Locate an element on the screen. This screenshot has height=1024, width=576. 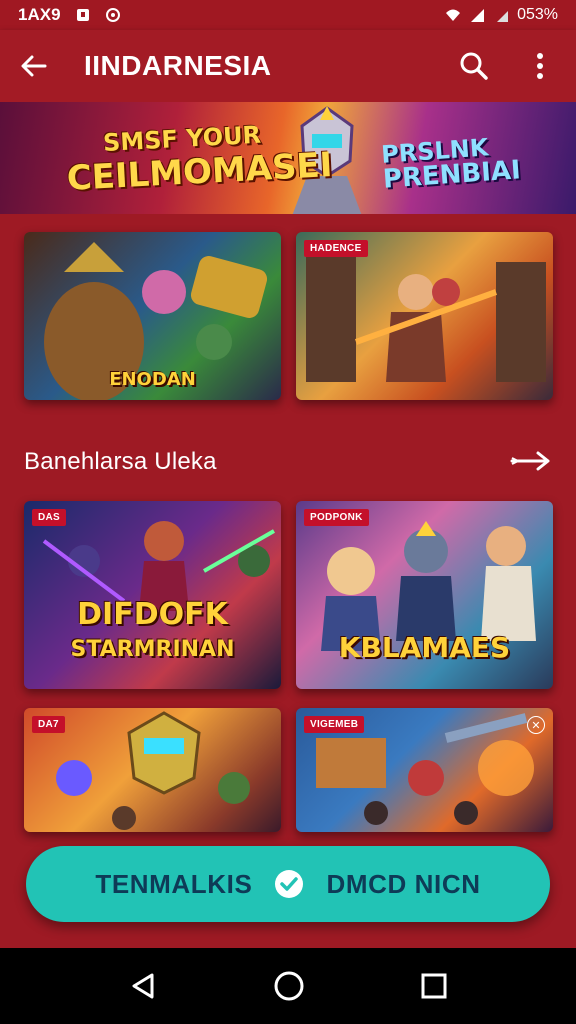
game-card: DA7 is located at coordinates (152, 770).